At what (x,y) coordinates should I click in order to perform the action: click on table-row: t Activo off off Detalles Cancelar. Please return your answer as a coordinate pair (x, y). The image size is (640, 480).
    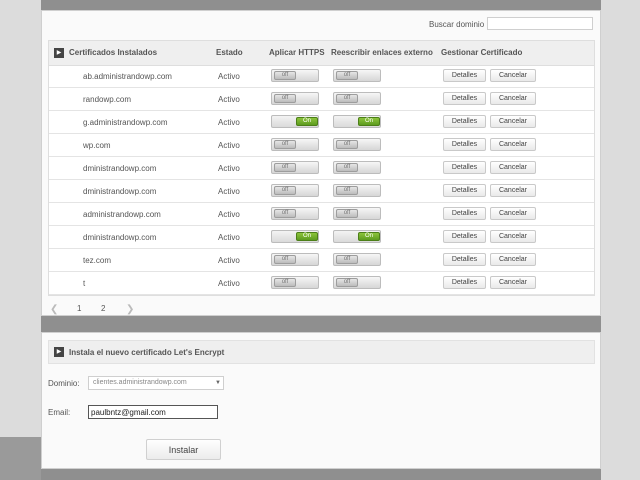
    Looking at the image, I should click on (321, 283).